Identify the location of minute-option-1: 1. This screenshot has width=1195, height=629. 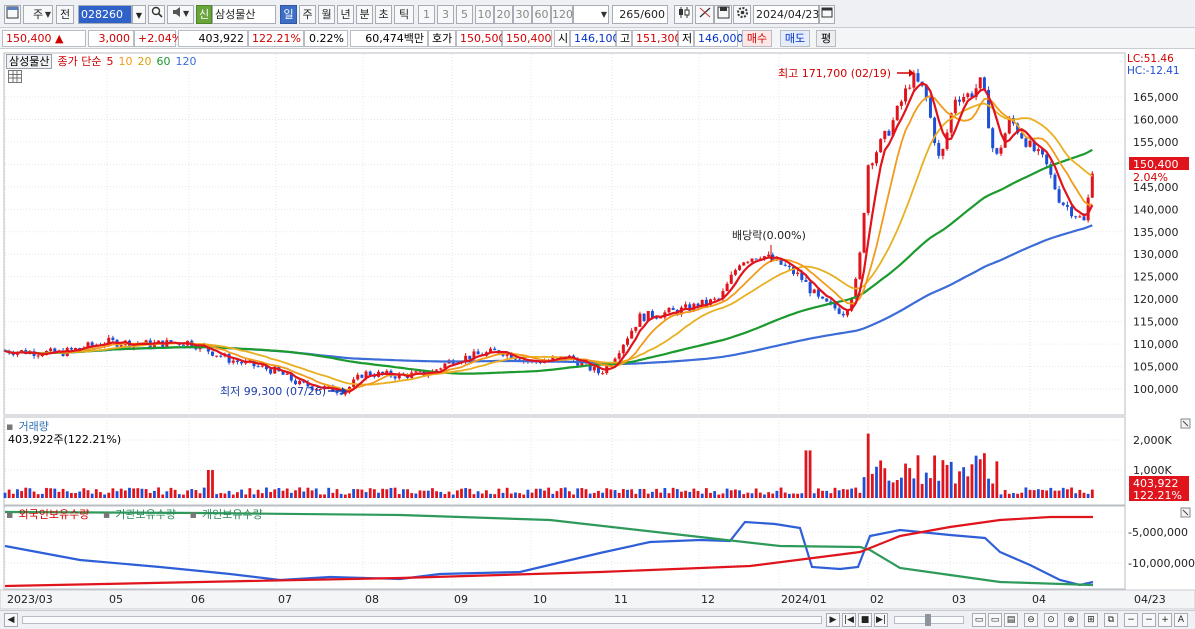
(426, 14).